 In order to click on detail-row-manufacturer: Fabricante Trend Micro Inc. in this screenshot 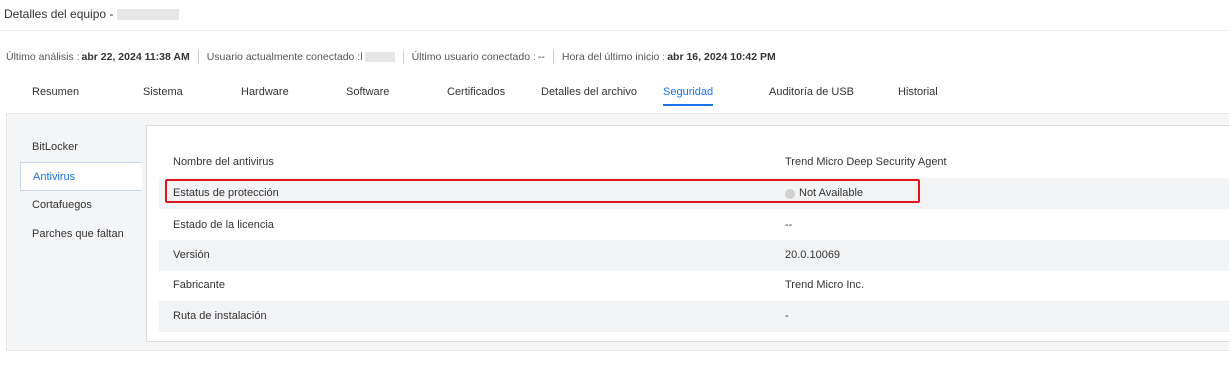, I will do `click(694, 285)`.